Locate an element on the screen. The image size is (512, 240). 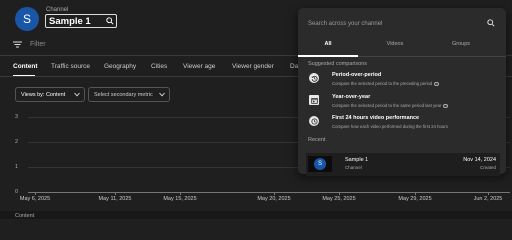
comparison-title: First 24 hours video performance is located at coordinates (376, 118).